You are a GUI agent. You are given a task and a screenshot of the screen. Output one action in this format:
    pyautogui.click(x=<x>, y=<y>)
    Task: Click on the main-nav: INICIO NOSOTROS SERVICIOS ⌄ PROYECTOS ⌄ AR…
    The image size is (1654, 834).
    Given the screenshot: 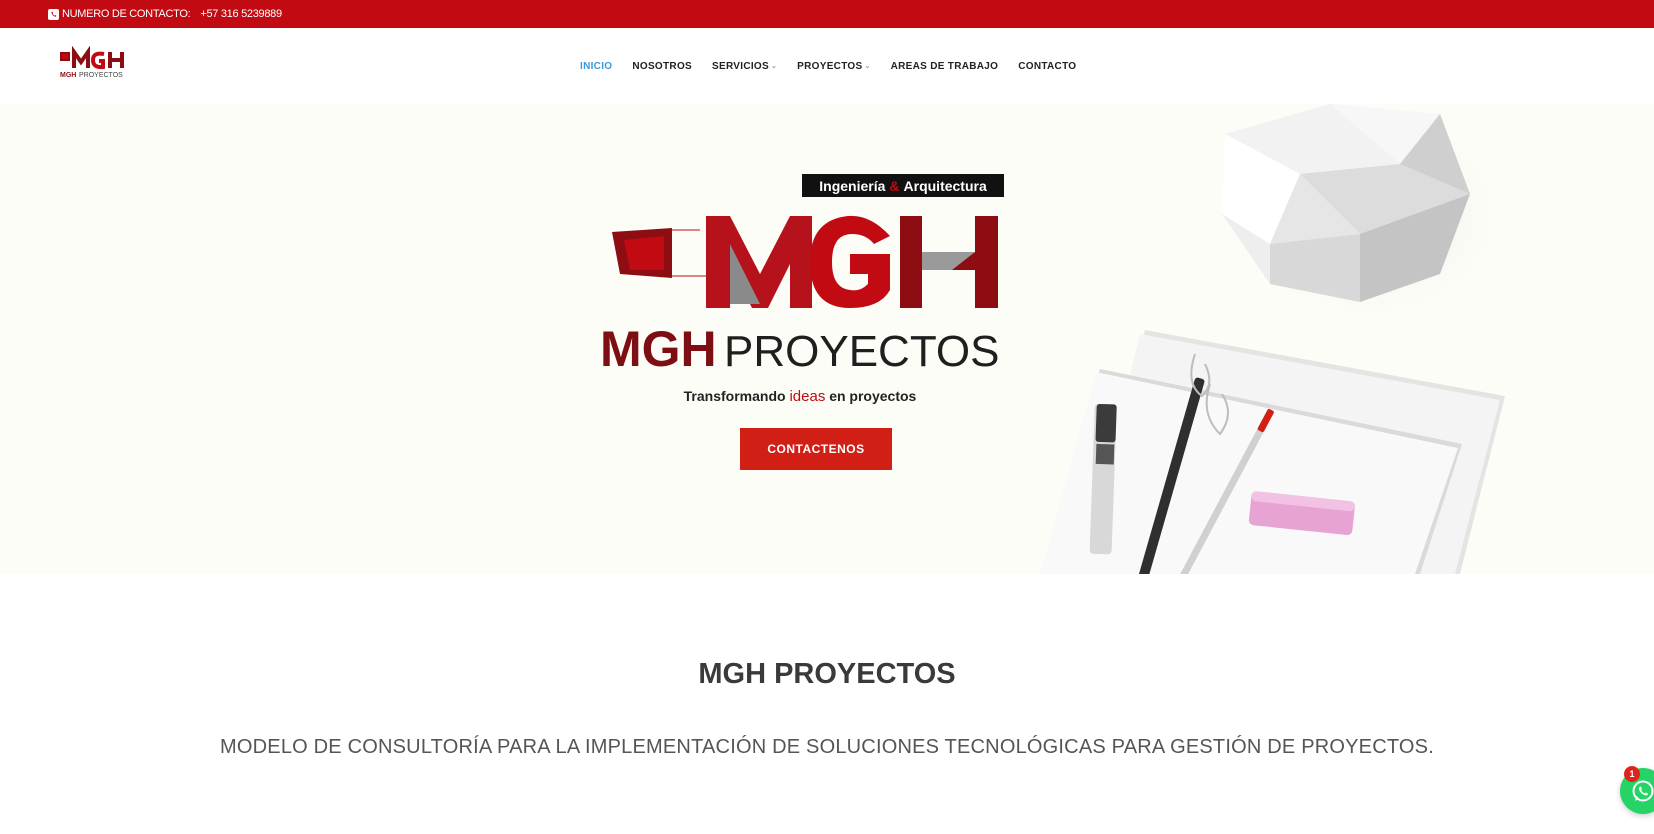 What is the action you would take?
    pyautogui.click(x=828, y=66)
    